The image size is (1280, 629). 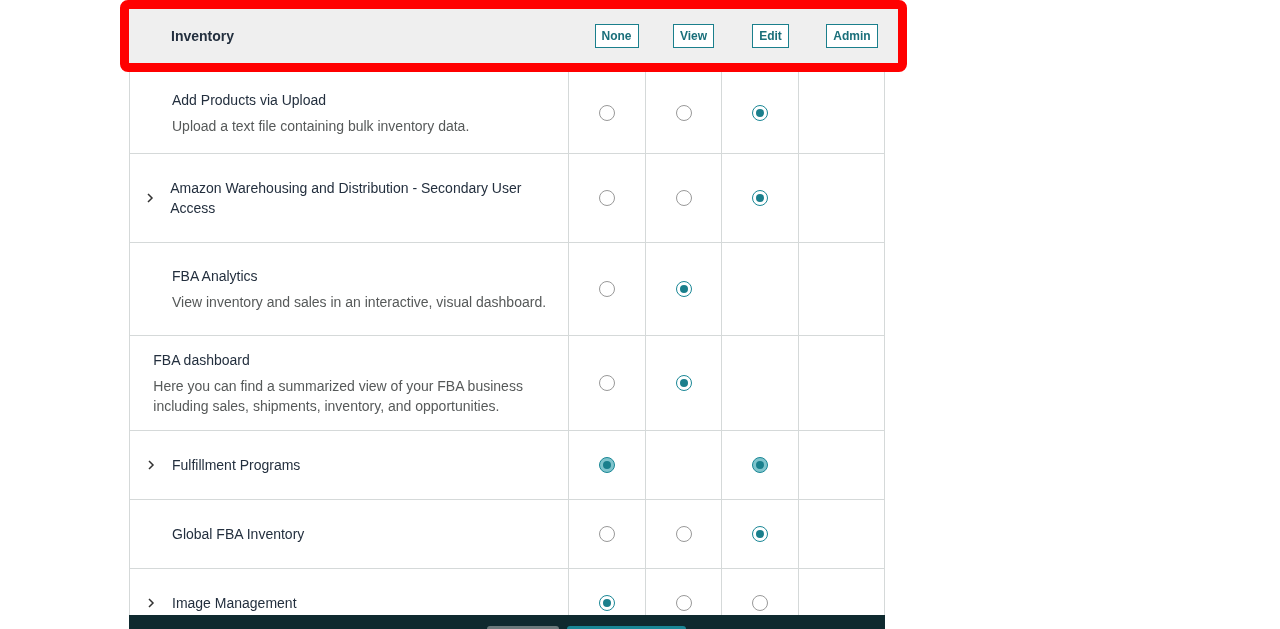 What do you see at coordinates (770, 36) in the screenshot?
I see `level-button: Edit` at bounding box center [770, 36].